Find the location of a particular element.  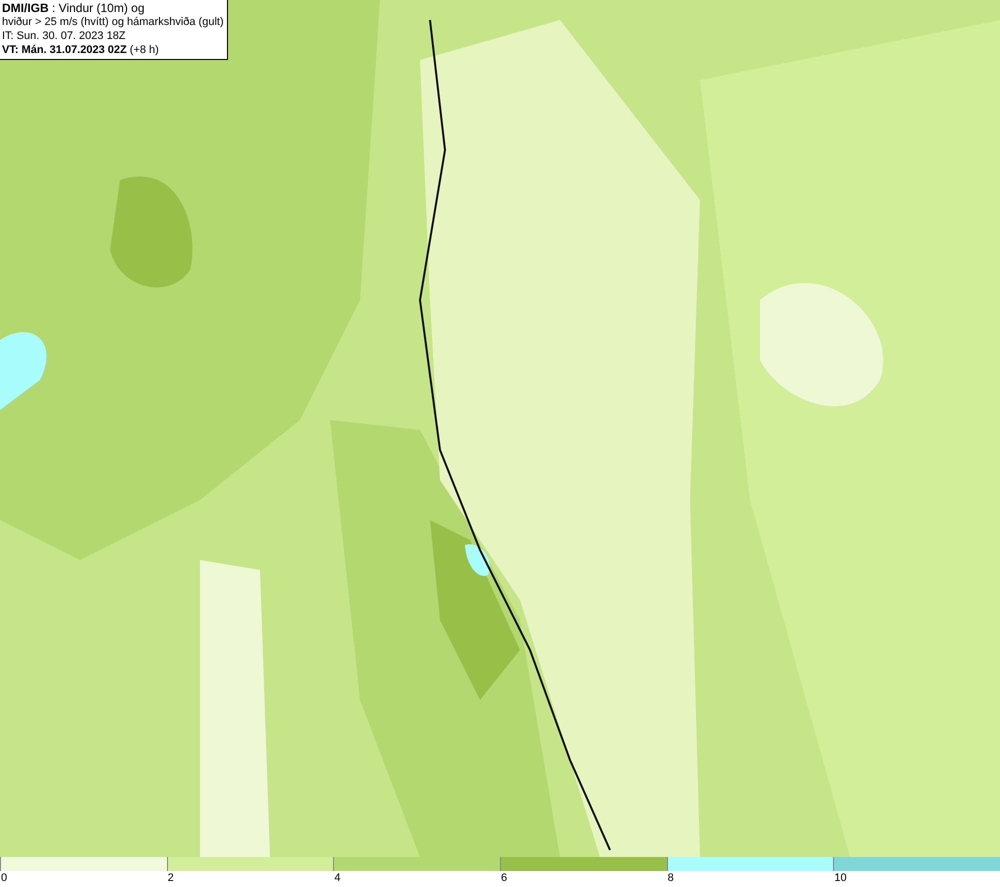

legend-label: 6 is located at coordinates (504, 878).